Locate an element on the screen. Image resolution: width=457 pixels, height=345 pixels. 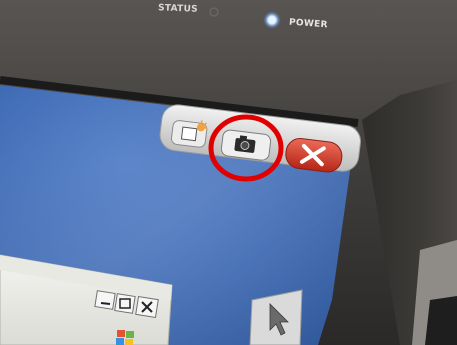
toolbar-button-sunburst is located at coordinates (189, 132).